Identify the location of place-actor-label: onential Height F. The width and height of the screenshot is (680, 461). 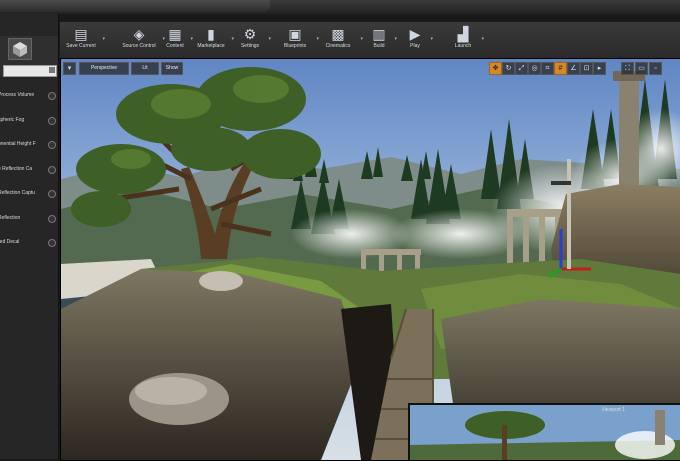
(18, 144).